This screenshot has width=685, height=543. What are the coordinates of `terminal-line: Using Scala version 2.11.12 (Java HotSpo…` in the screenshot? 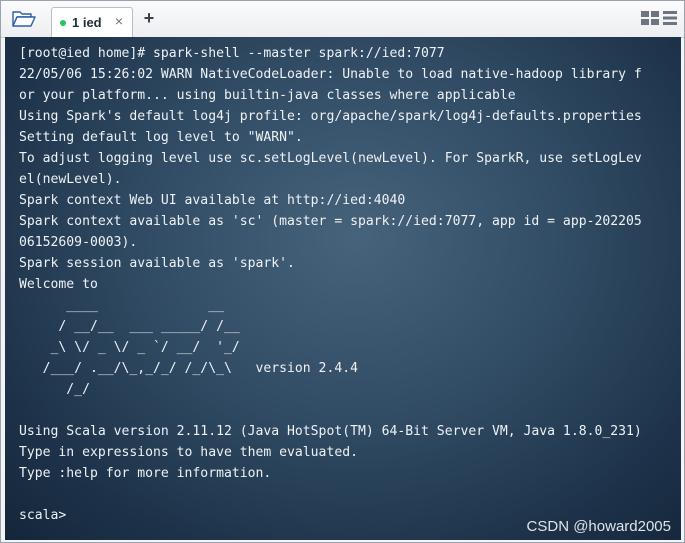 It's located at (330, 431).